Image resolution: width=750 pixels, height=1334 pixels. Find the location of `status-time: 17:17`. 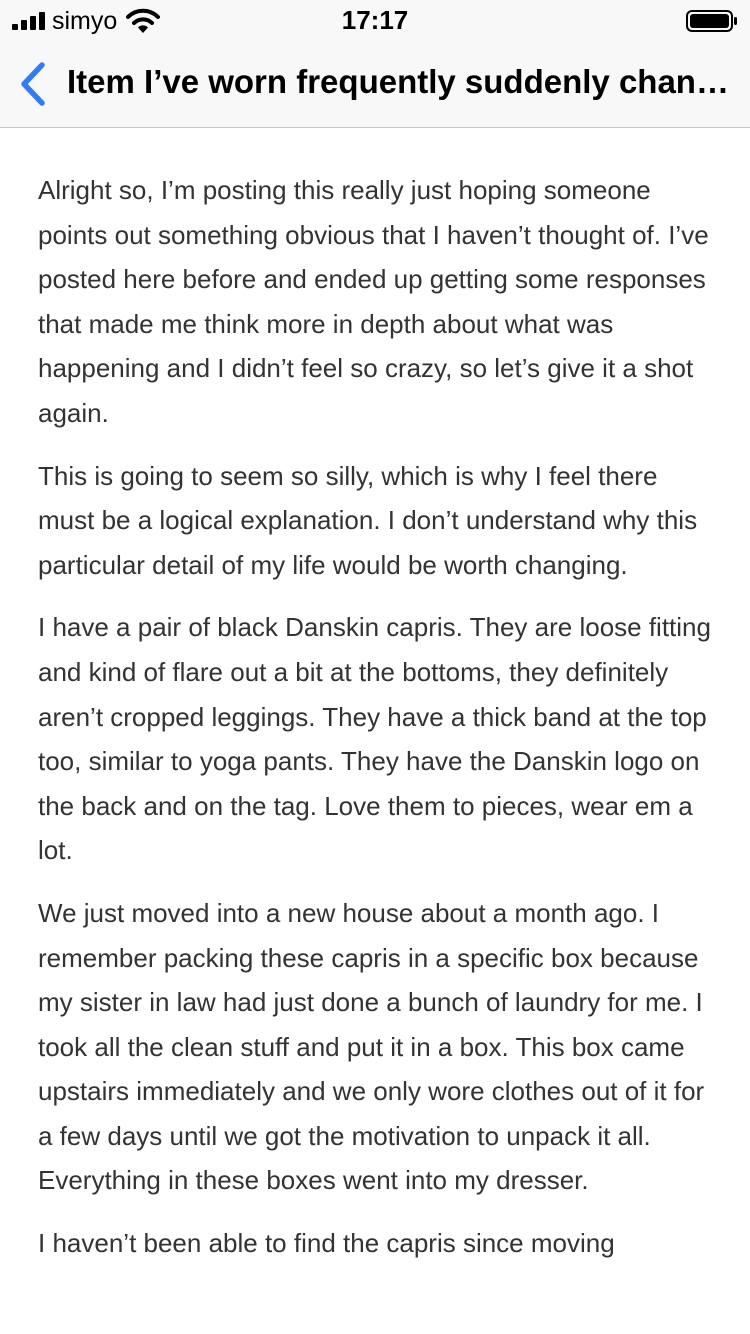

status-time: 17:17 is located at coordinates (375, 20).